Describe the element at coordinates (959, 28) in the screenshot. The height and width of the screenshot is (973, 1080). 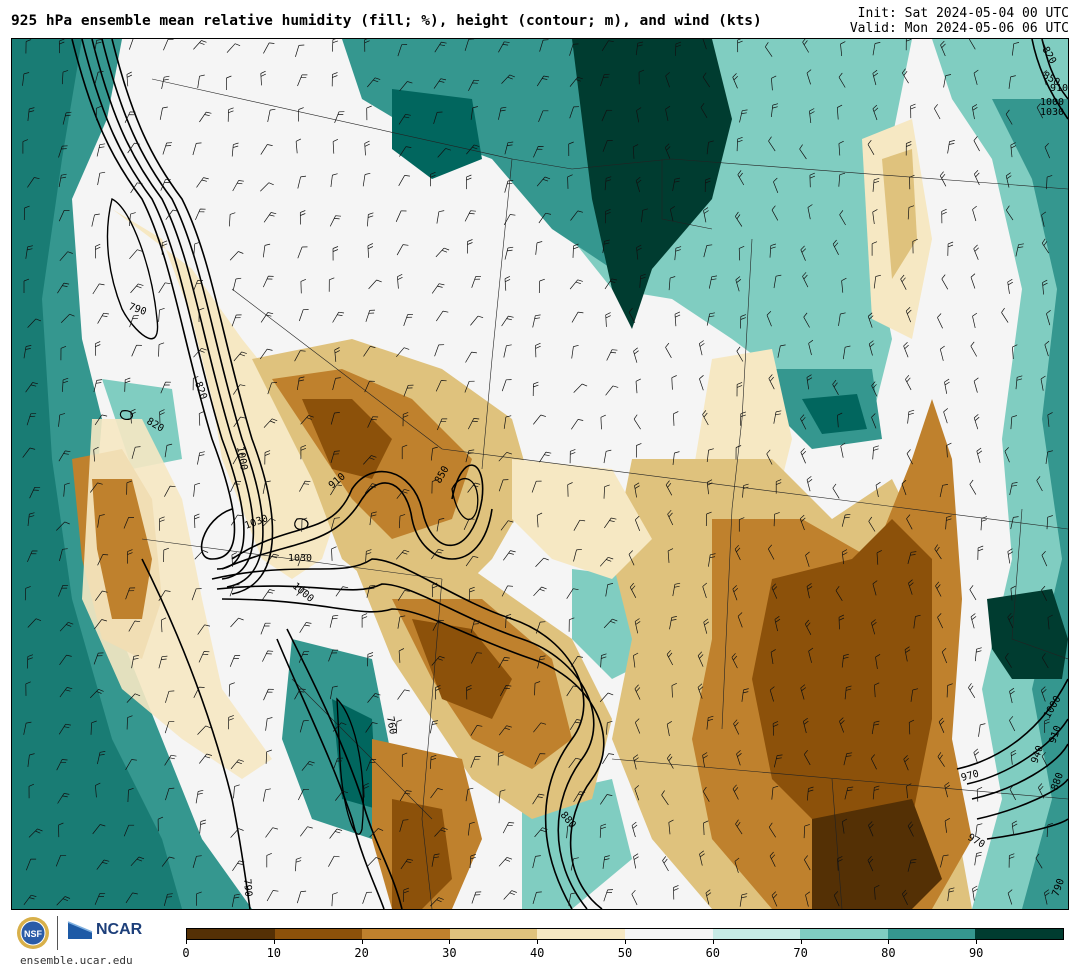
I see `valid-time: Valid: Mon 2024-05-06 06 UTC` at that location.